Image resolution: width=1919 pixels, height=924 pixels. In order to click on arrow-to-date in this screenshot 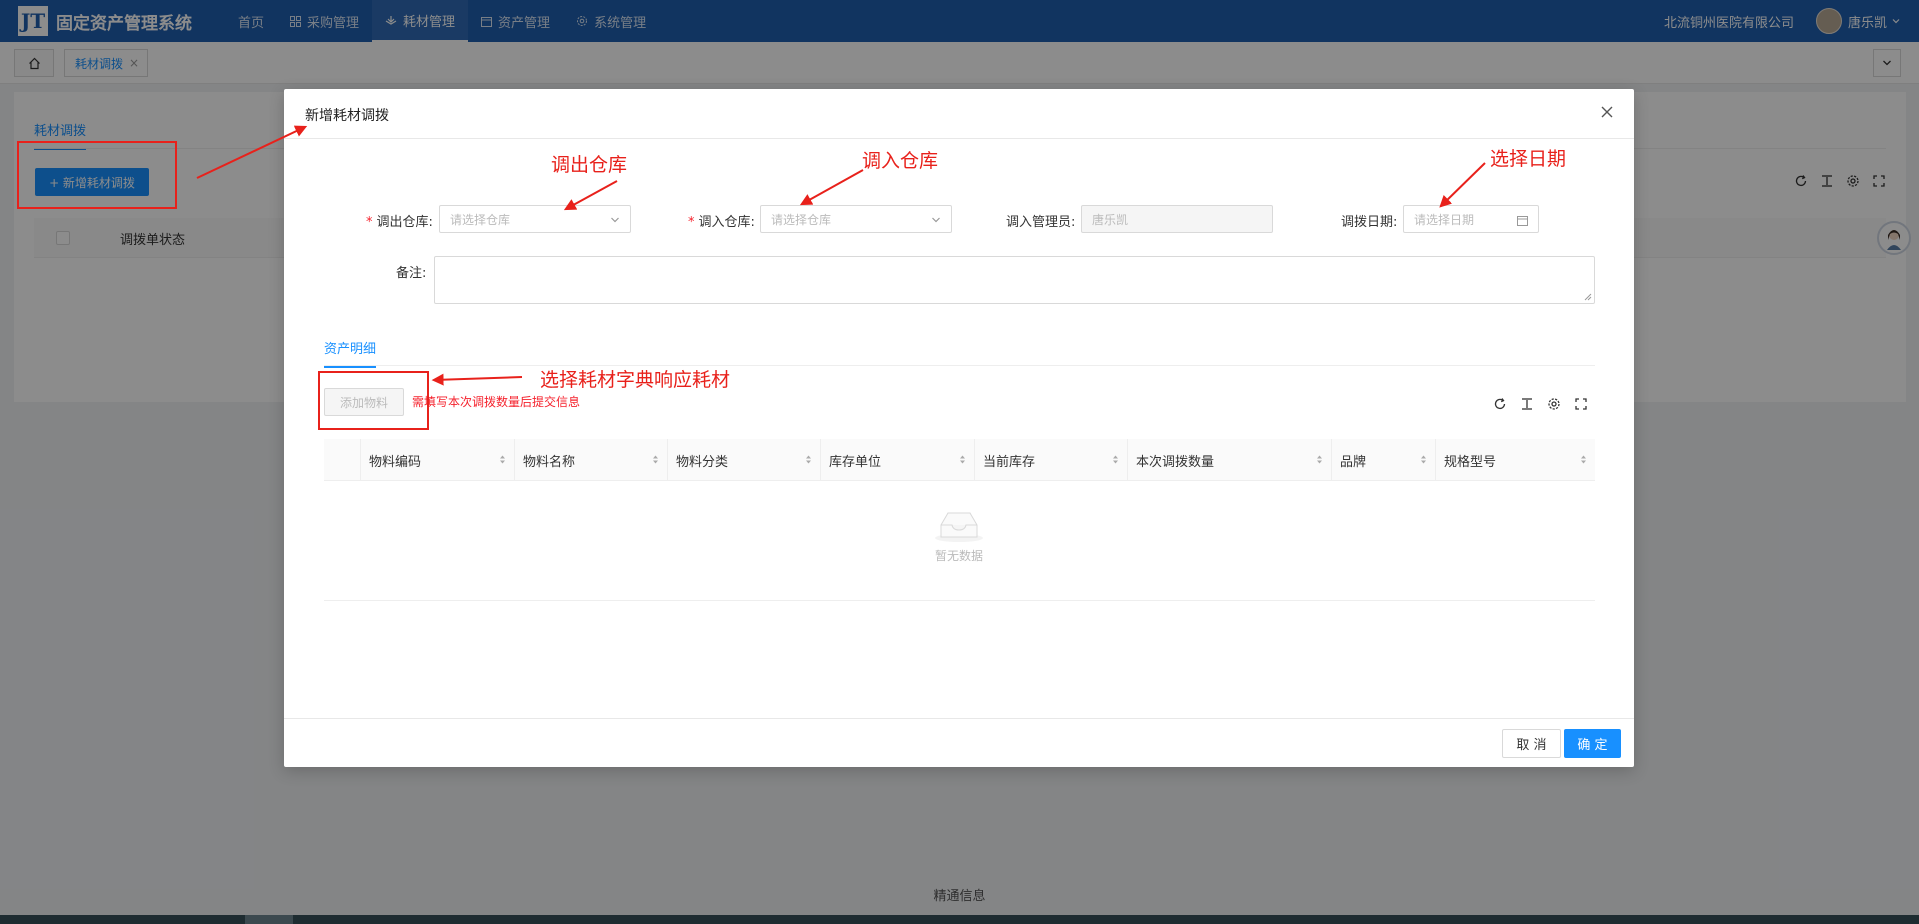, I will do `click(1462, 185)`.